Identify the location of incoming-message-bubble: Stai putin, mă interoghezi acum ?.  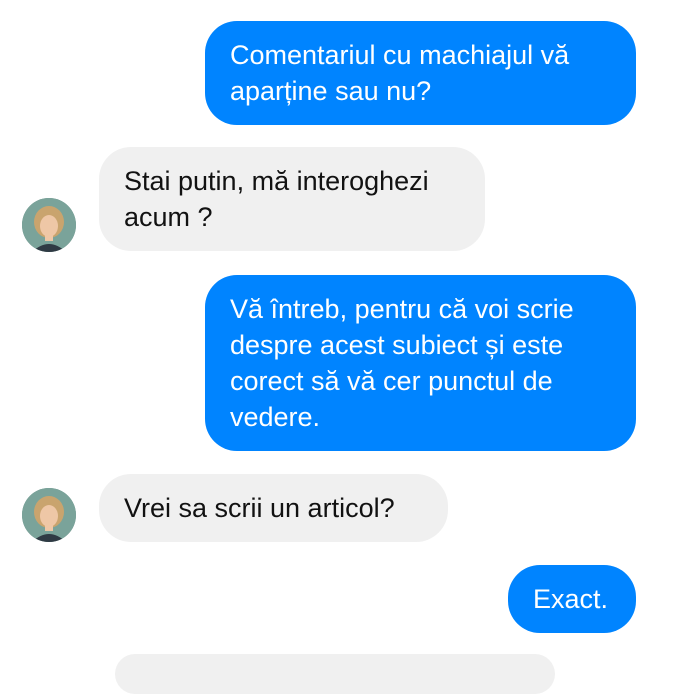
(292, 199).